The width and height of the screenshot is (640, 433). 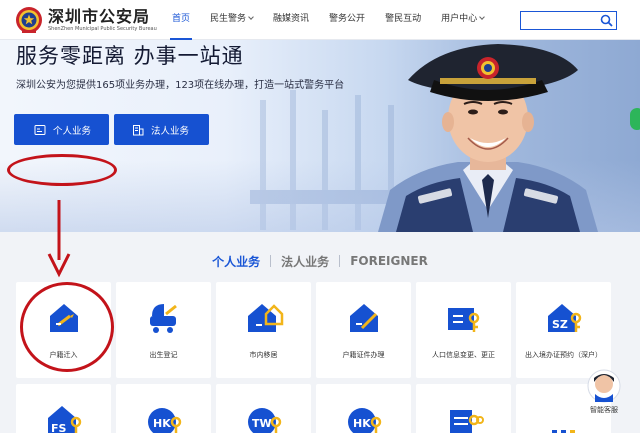 What do you see at coordinates (67, 327) in the screenshot?
I see `annotation-circle` at bounding box center [67, 327].